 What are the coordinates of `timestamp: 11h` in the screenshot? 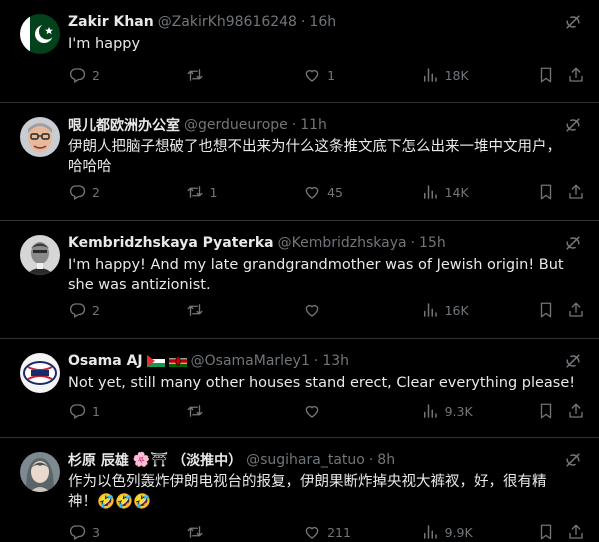 It's located at (313, 125).